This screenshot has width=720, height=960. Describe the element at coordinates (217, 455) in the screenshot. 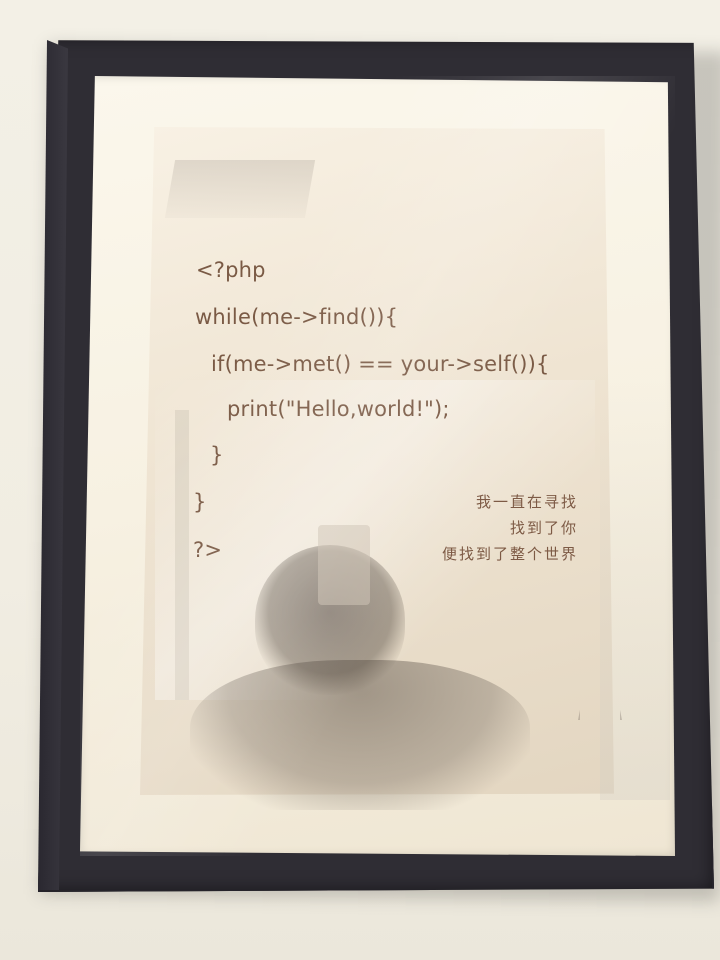

I see `code-line-close-if: }` at that location.